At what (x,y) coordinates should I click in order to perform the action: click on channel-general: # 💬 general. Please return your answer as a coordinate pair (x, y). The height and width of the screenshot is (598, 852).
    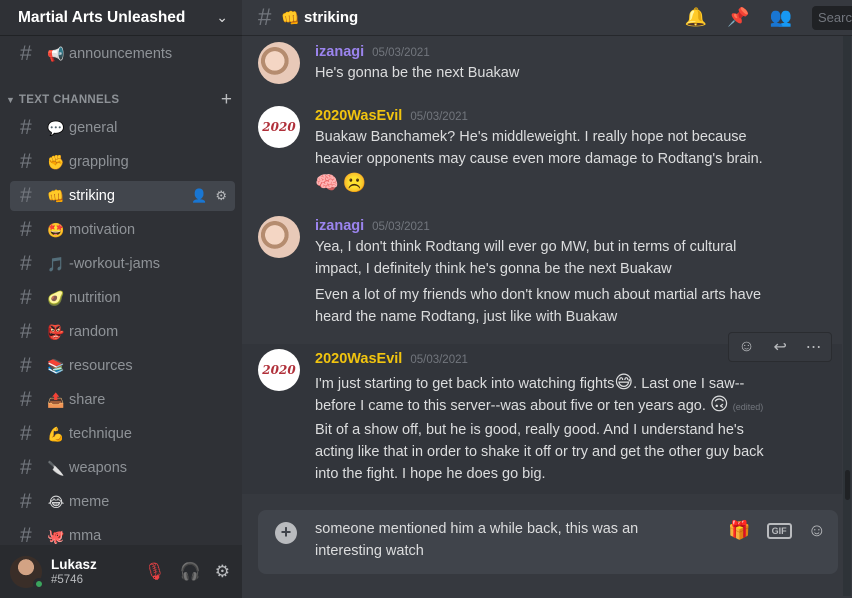
    Looking at the image, I should click on (122, 128).